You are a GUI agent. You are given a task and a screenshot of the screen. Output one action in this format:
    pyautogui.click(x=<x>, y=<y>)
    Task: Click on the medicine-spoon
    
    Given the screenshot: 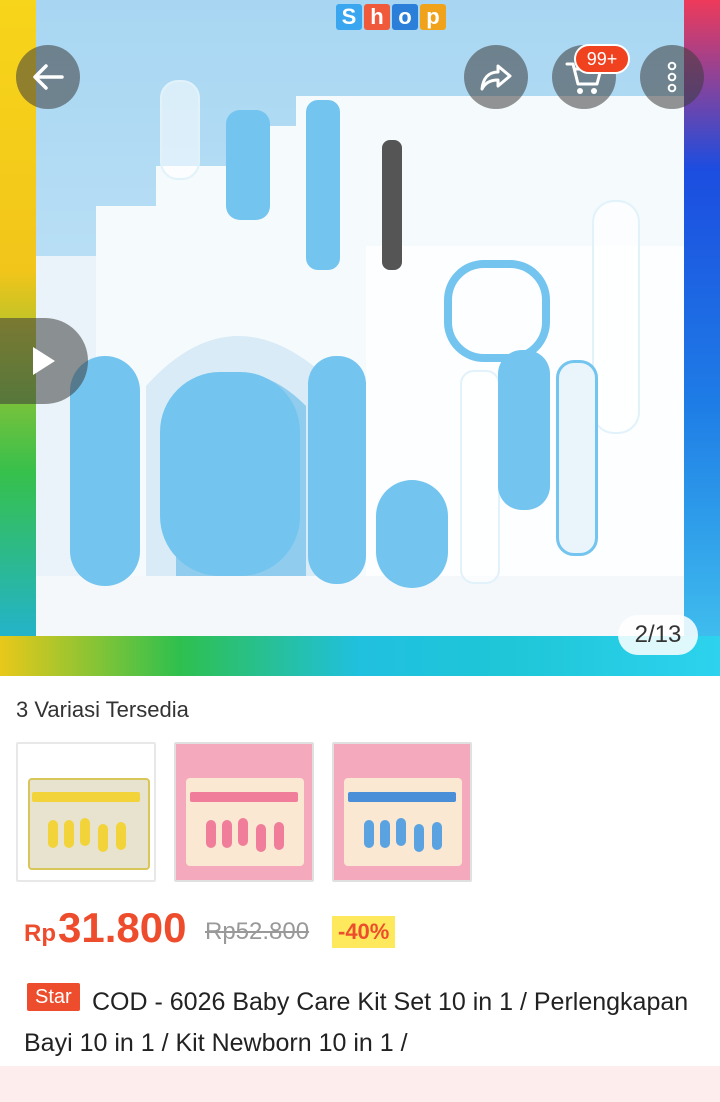 What is the action you would take?
    pyautogui.click(x=616, y=317)
    